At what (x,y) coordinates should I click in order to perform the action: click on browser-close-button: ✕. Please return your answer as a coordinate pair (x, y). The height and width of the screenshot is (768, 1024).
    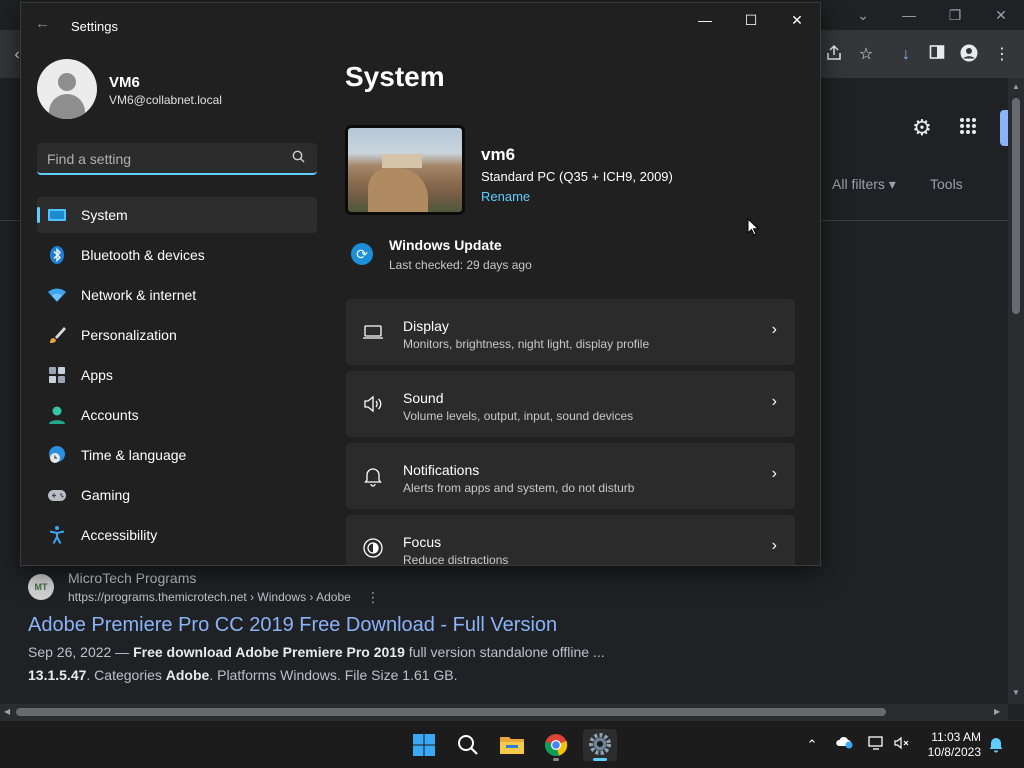
    Looking at the image, I should click on (1001, 15).